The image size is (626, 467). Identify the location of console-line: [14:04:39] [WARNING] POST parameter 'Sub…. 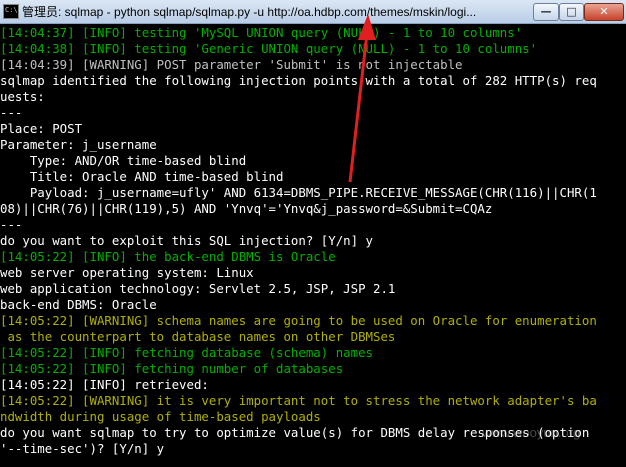
(231, 64).